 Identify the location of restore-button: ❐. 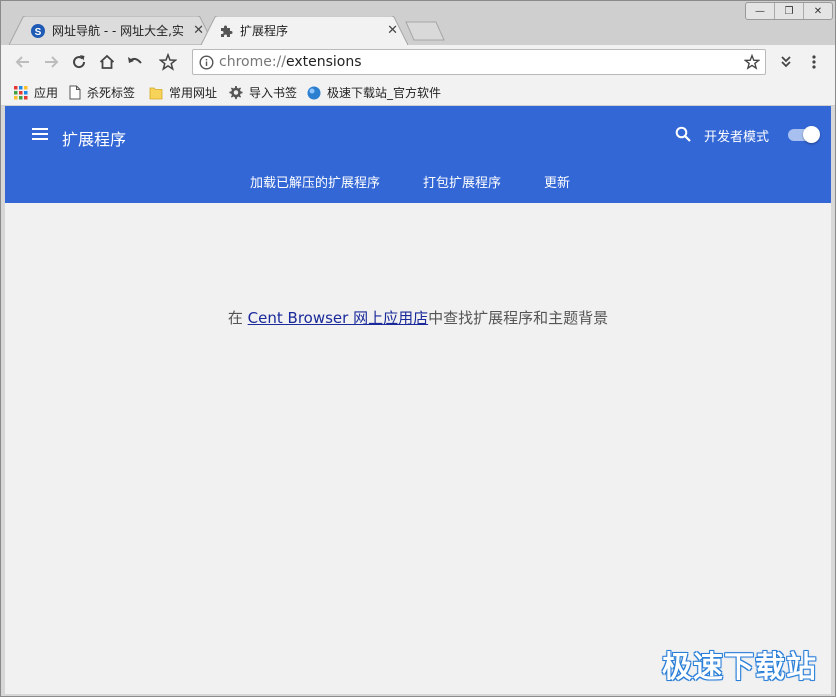
(788, 11).